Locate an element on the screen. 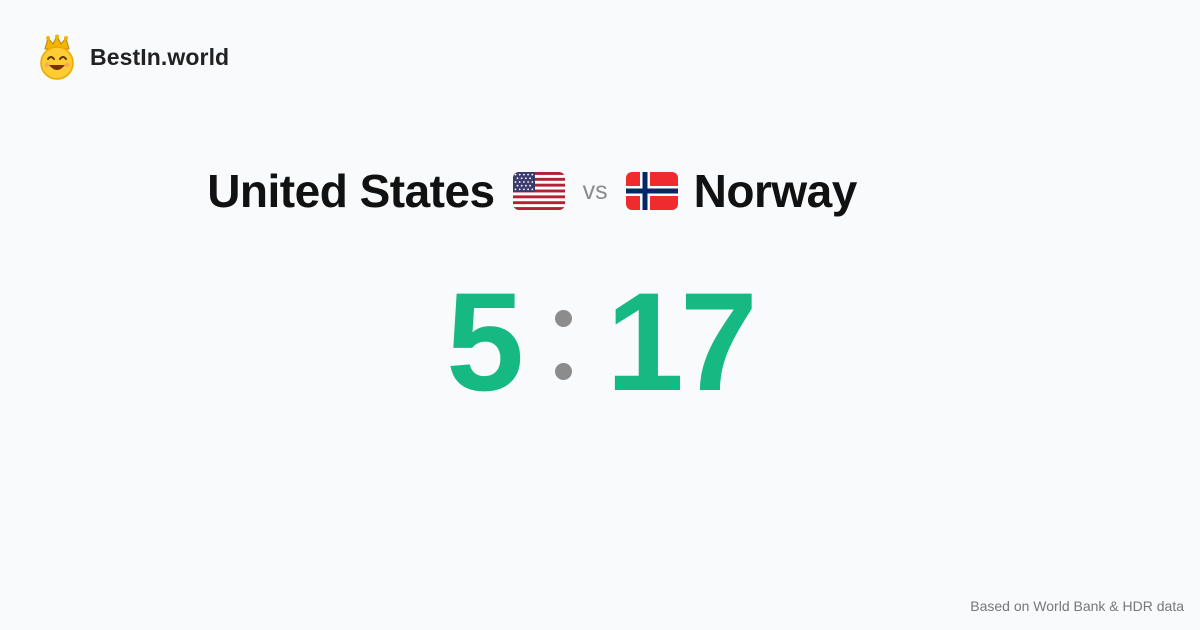  norway-flag-icon is located at coordinates (651, 191).